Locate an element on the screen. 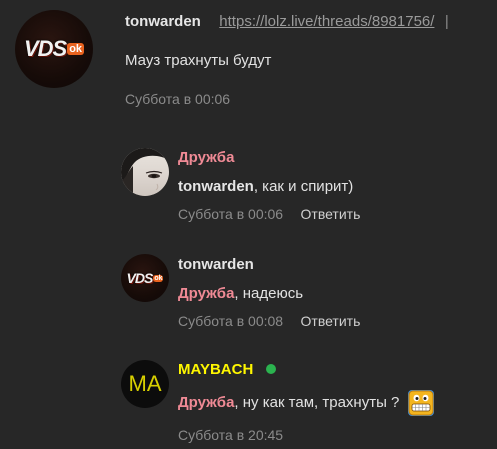 This screenshot has height=449, width=497. comment-3-header: MAYBACH is located at coordinates (227, 370).